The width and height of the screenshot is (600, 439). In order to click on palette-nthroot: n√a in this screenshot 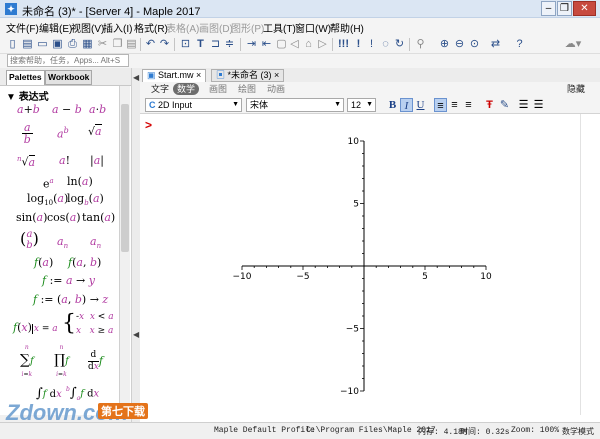, I will do `click(26, 161)`.